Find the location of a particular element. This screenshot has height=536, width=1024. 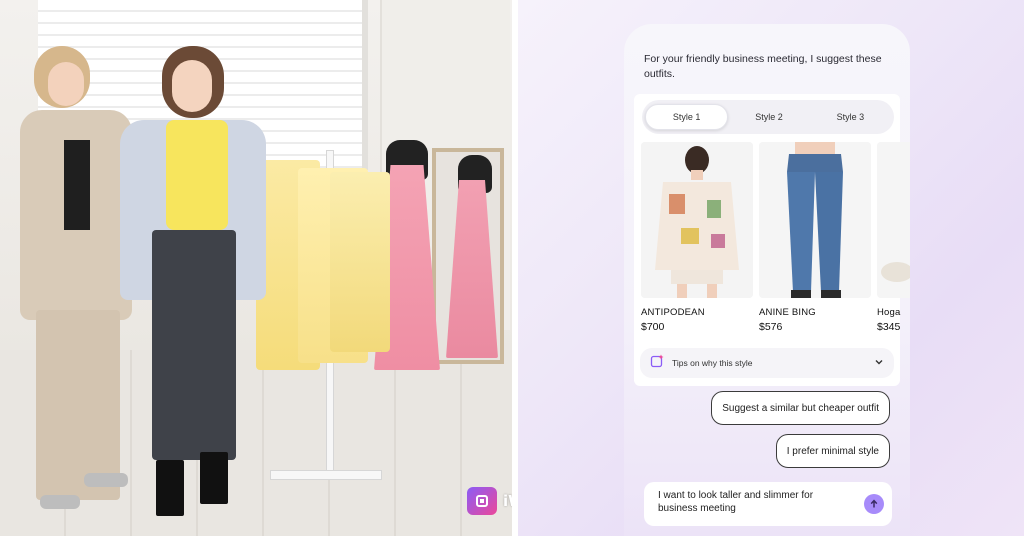

product-card: Hoga $345 is located at coordinates (893, 247).